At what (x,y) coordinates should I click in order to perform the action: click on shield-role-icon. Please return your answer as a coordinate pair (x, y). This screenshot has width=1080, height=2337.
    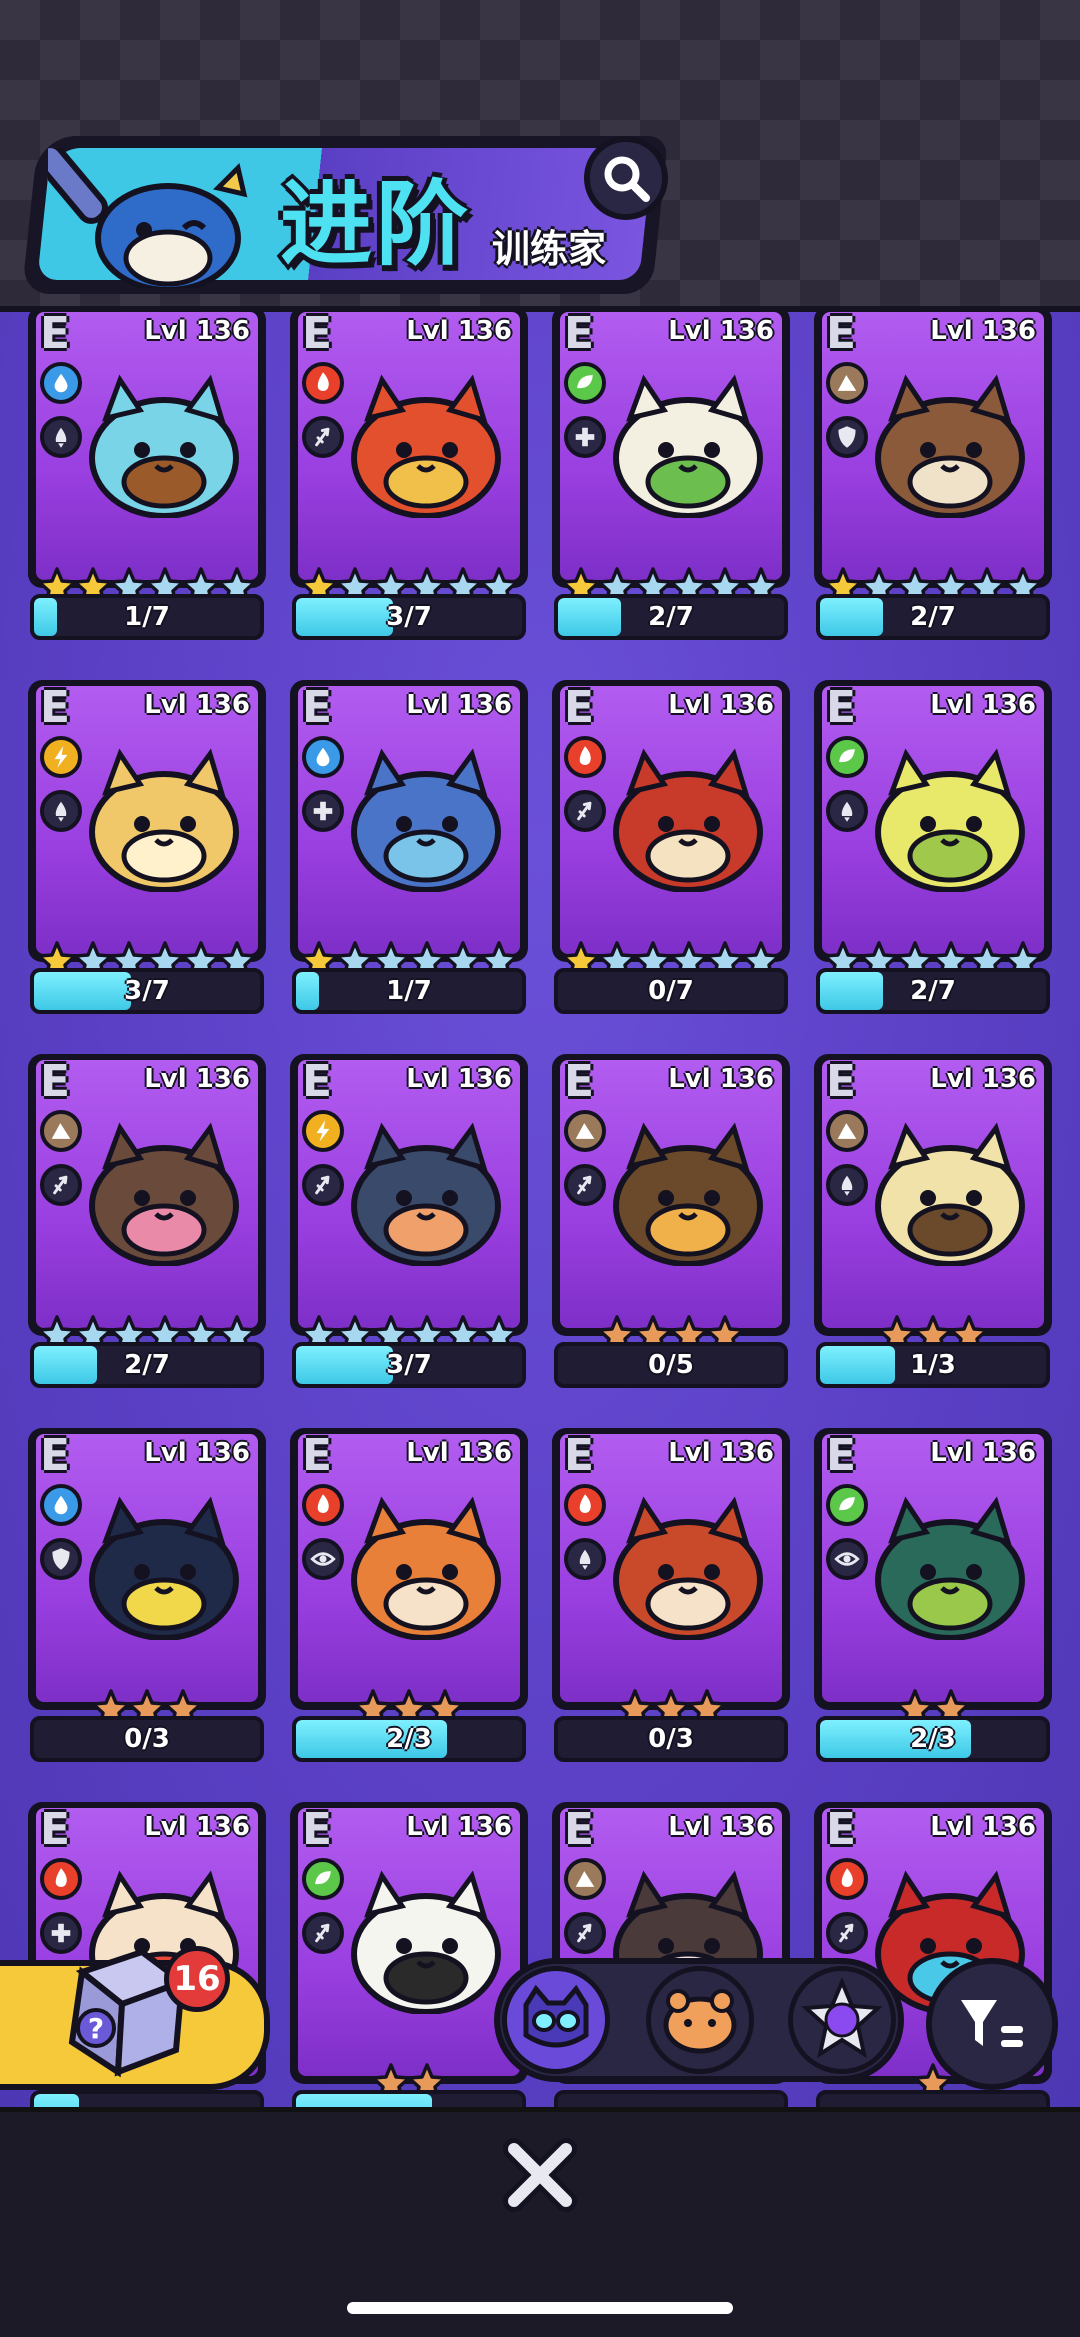
    Looking at the image, I should click on (61, 1559).